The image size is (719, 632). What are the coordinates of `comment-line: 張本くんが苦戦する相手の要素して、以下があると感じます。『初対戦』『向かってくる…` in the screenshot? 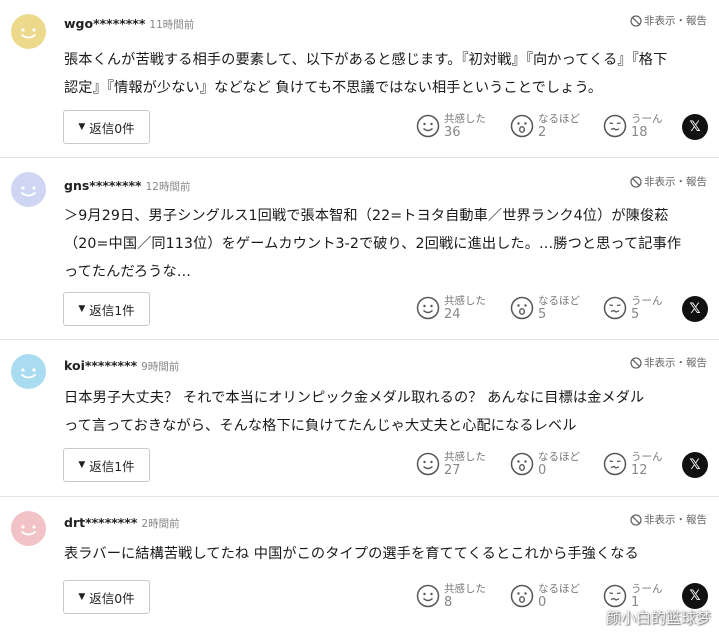 It's located at (366, 60).